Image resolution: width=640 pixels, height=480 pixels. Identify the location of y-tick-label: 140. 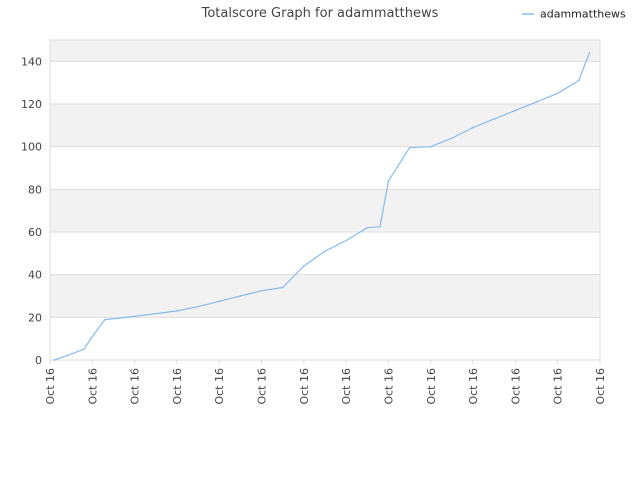
(31, 61).